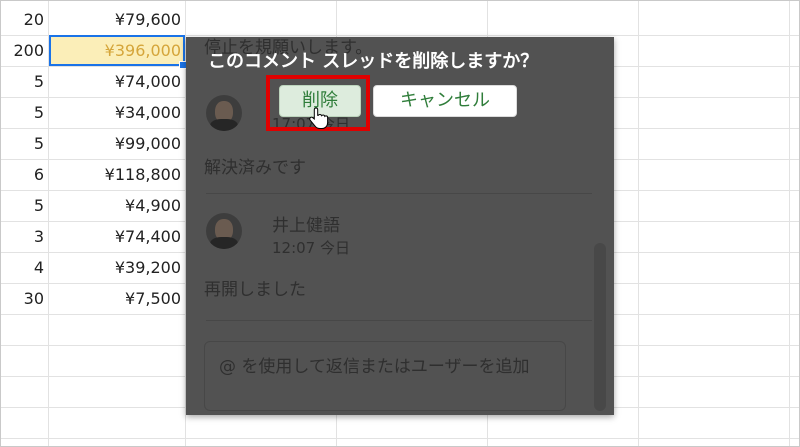 The image size is (800, 447). What do you see at coordinates (600, 327) in the screenshot?
I see `panel-scrollbar` at bounding box center [600, 327].